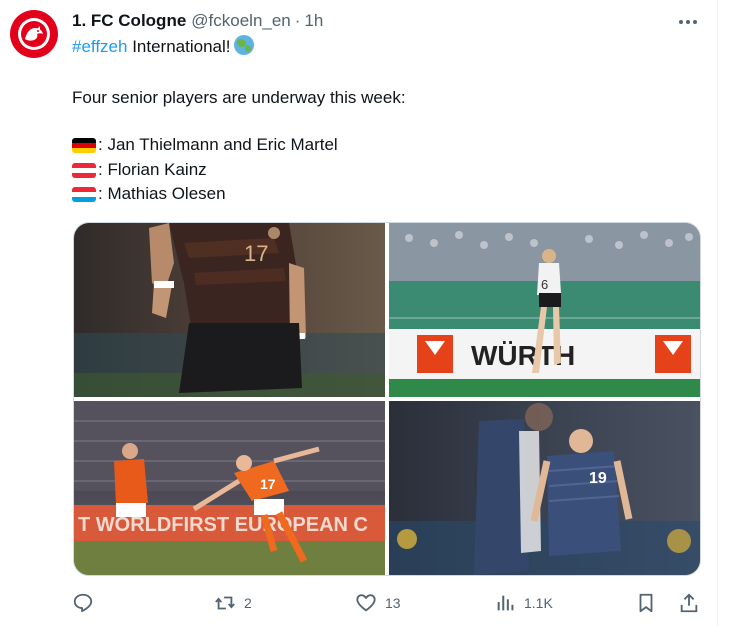 Image resolution: width=730 pixels, height=626 pixels. I want to click on jersey-number: 6, so click(544, 284).